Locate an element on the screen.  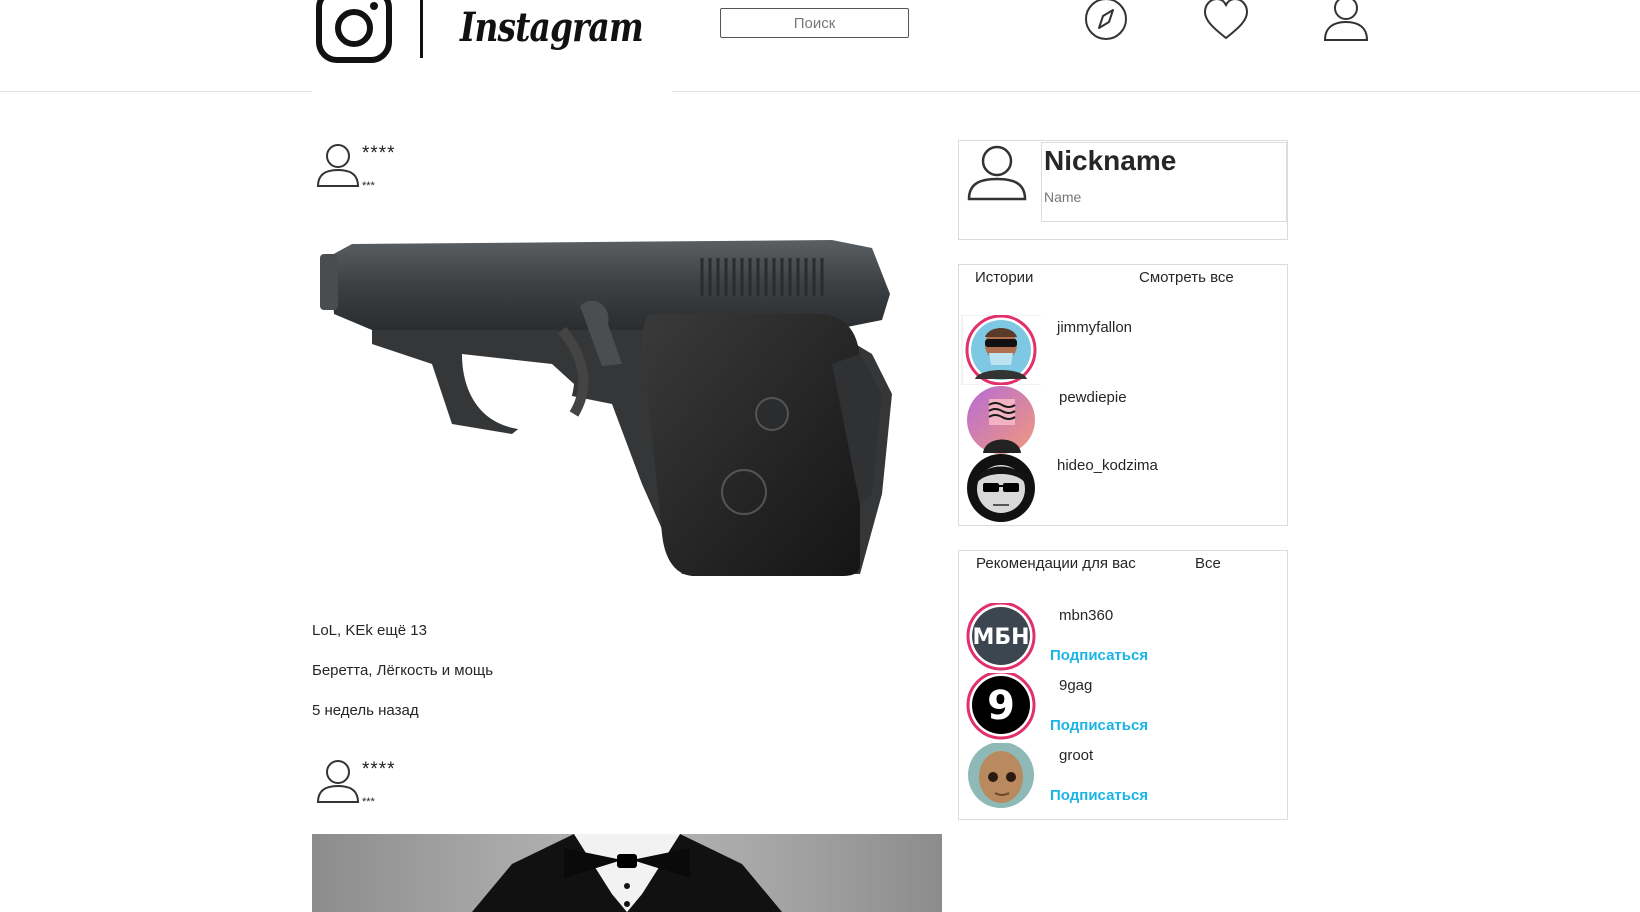
story-avatar-jimmyfallon is located at coordinates (1001, 350).